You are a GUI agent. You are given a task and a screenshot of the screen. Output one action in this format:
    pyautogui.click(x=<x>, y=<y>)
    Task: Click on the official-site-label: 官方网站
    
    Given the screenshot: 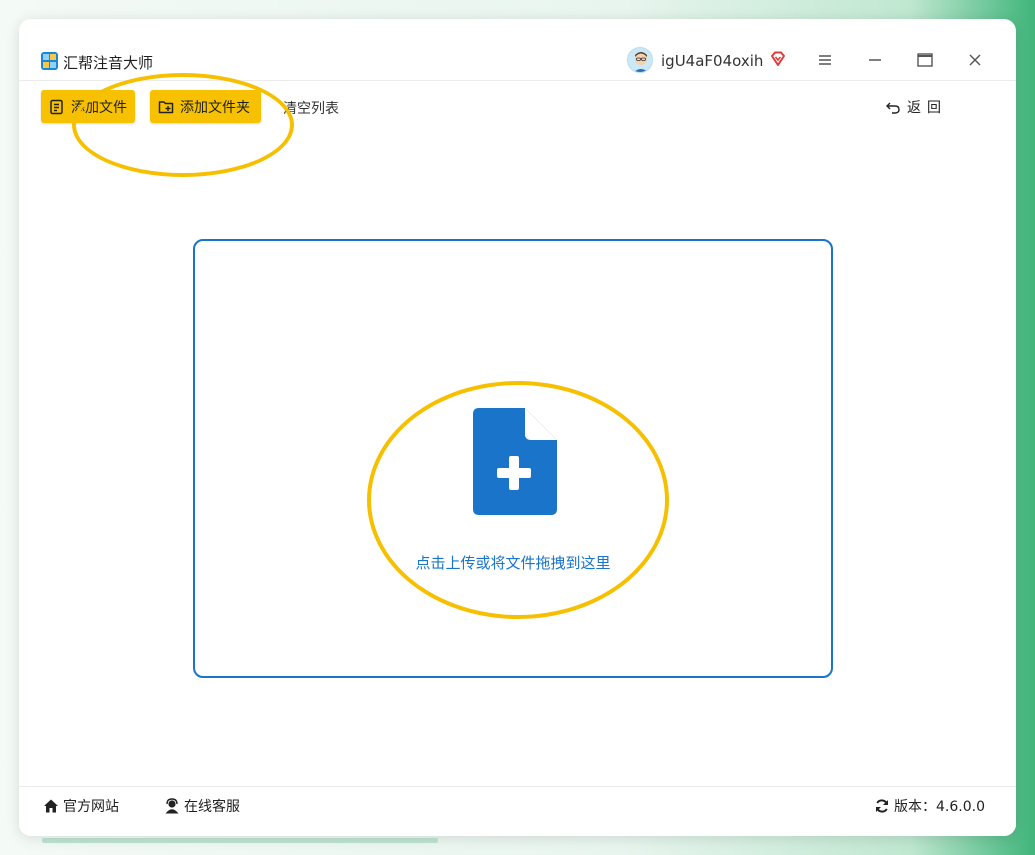 What is the action you would take?
    pyautogui.click(x=91, y=807)
    